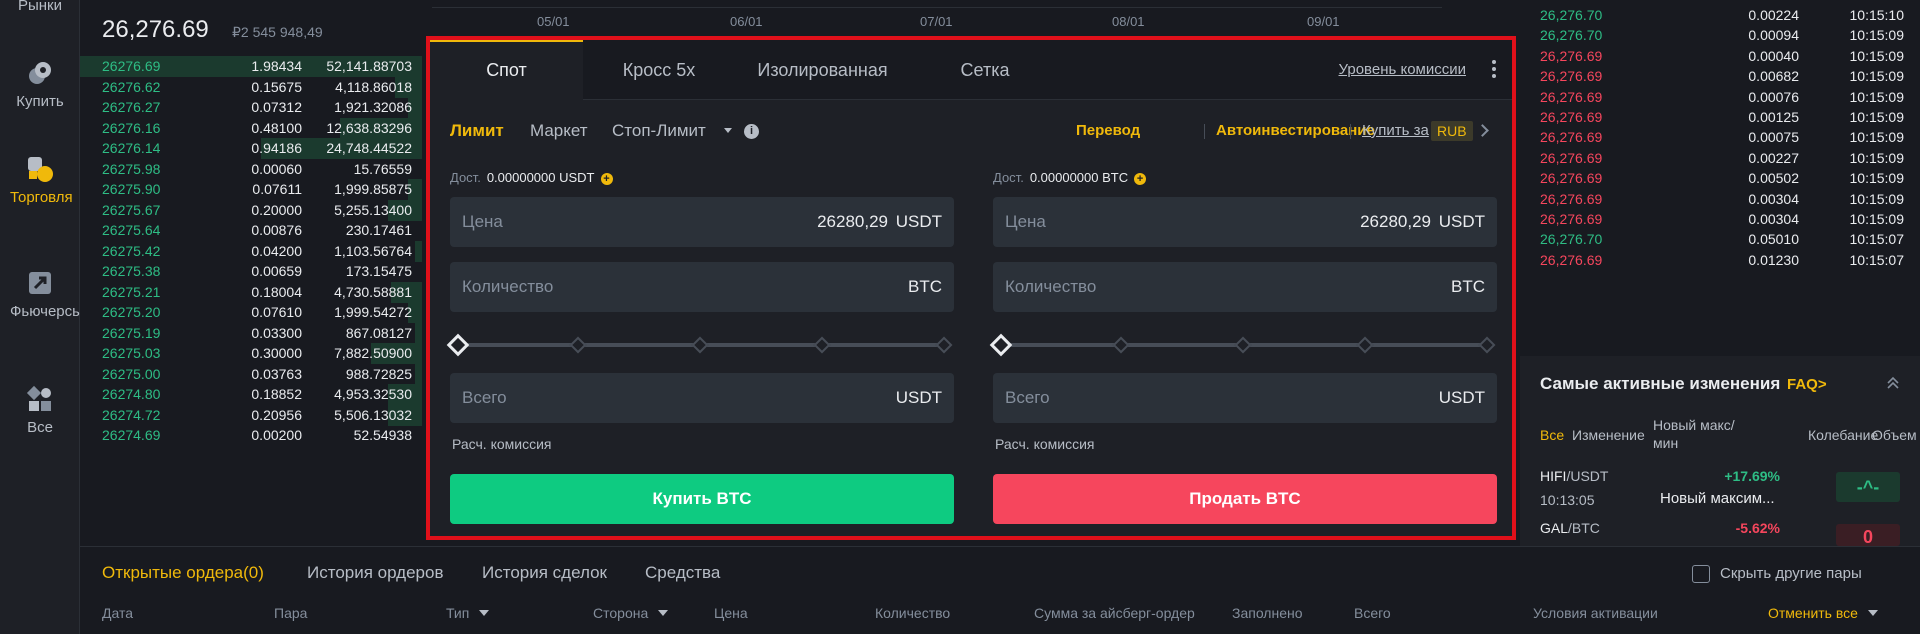 Image resolution: width=1920 pixels, height=634 pixels. What do you see at coordinates (702, 287) in the screenshot?
I see `buy-quantity-field: Количество BTC` at bounding box center [702, 287].